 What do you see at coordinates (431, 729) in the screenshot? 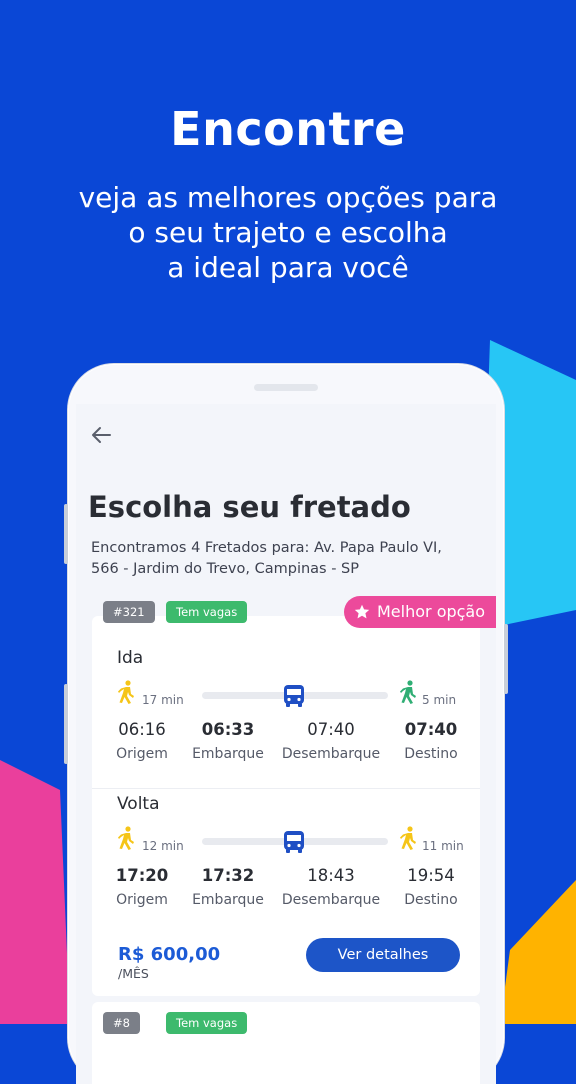
I see `time-destination: 07:40` at bounding box center [431, 729].